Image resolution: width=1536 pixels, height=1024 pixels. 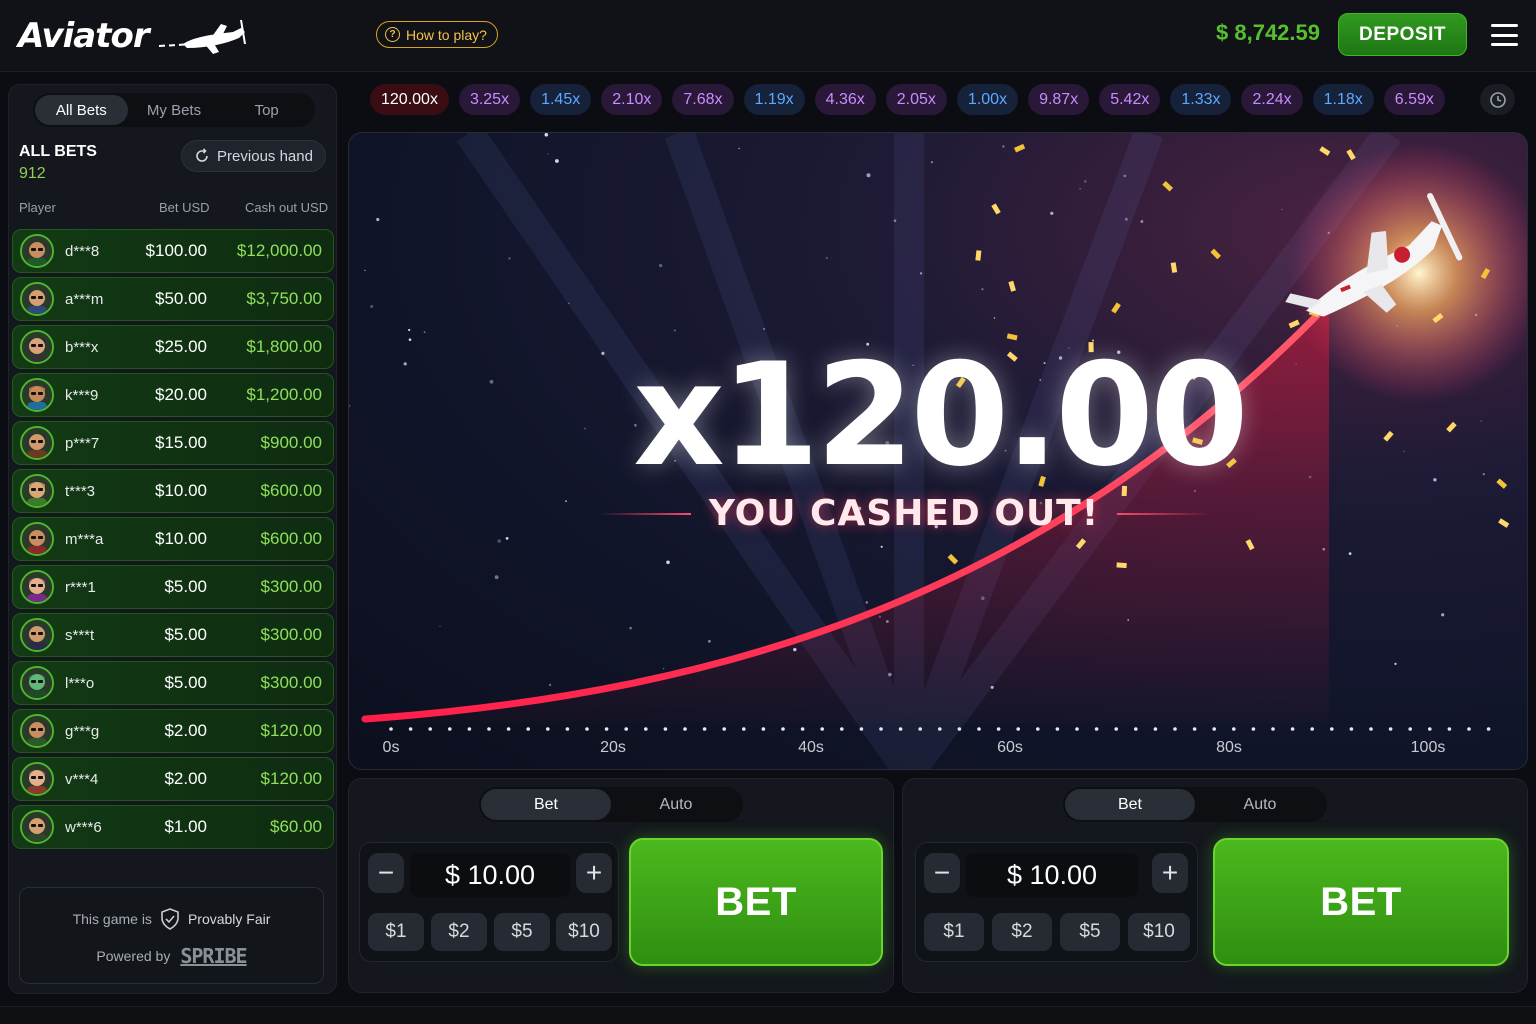 What do you see at coordinates (954, 932) in the screenshot?
I see `quick-amount-2-1: $1` at bounding box center [954, 932].